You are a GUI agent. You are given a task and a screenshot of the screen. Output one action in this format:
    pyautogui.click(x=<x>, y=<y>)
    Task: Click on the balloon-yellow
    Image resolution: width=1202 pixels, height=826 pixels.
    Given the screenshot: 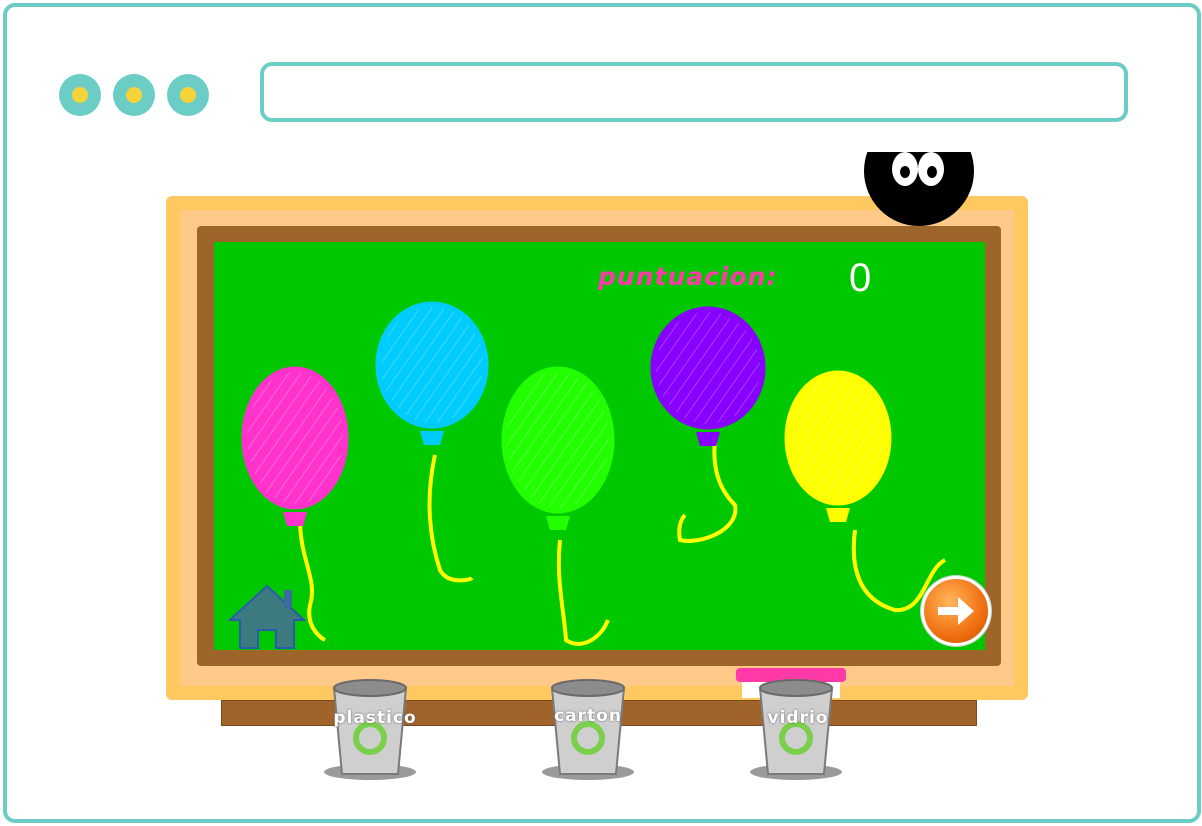 What is the action you would take?
    pyautogui.click(x=865, y=491)
    